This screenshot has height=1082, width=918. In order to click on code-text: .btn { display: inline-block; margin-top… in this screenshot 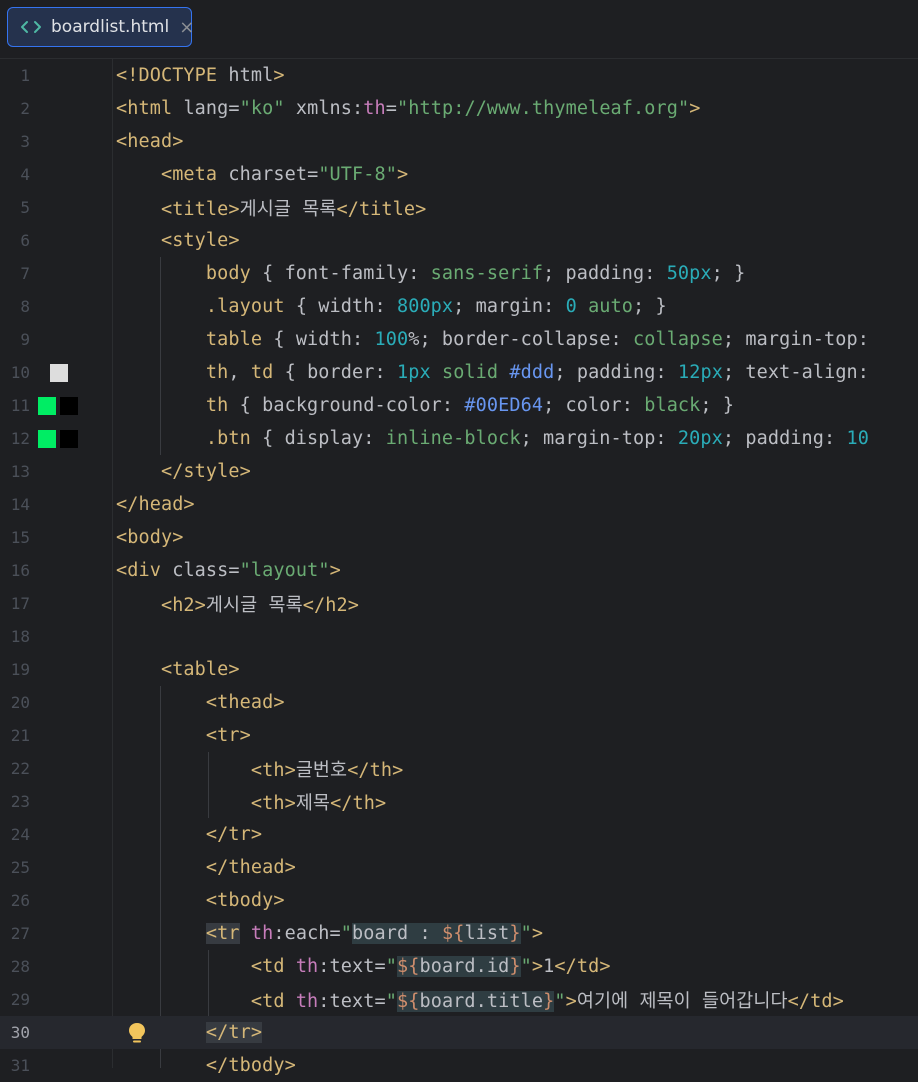, I will do `click(537, 438)`.